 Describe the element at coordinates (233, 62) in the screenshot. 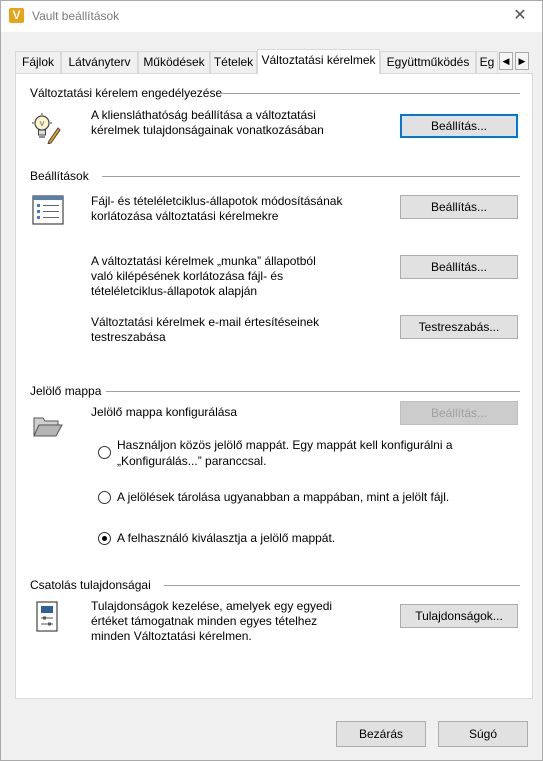

I see `tab-items: Tételek` at that location.